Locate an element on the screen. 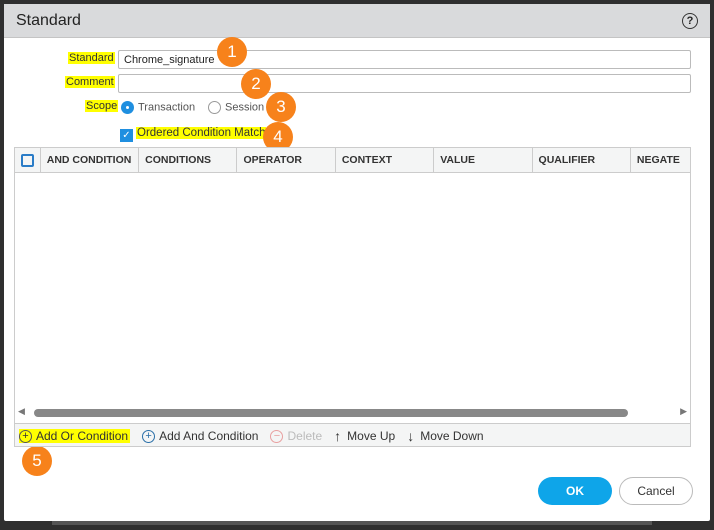 The height and width of the screenshot is (530, 714). scope-session-radio: Session is located at coordinates (236, 107).